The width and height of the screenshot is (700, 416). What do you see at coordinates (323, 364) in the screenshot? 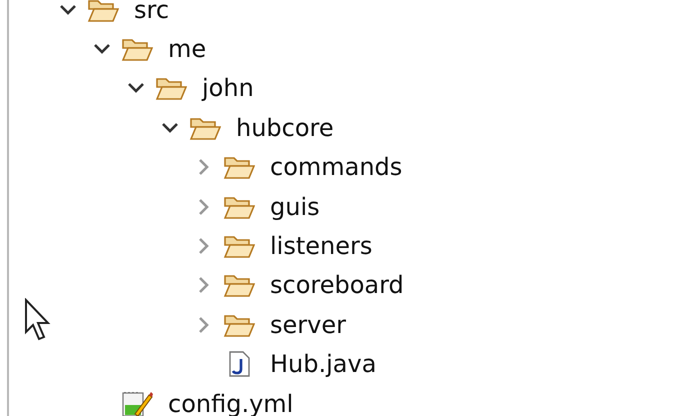
I see `tree-item-label: Hub.java` at bounding box center [323, 364].